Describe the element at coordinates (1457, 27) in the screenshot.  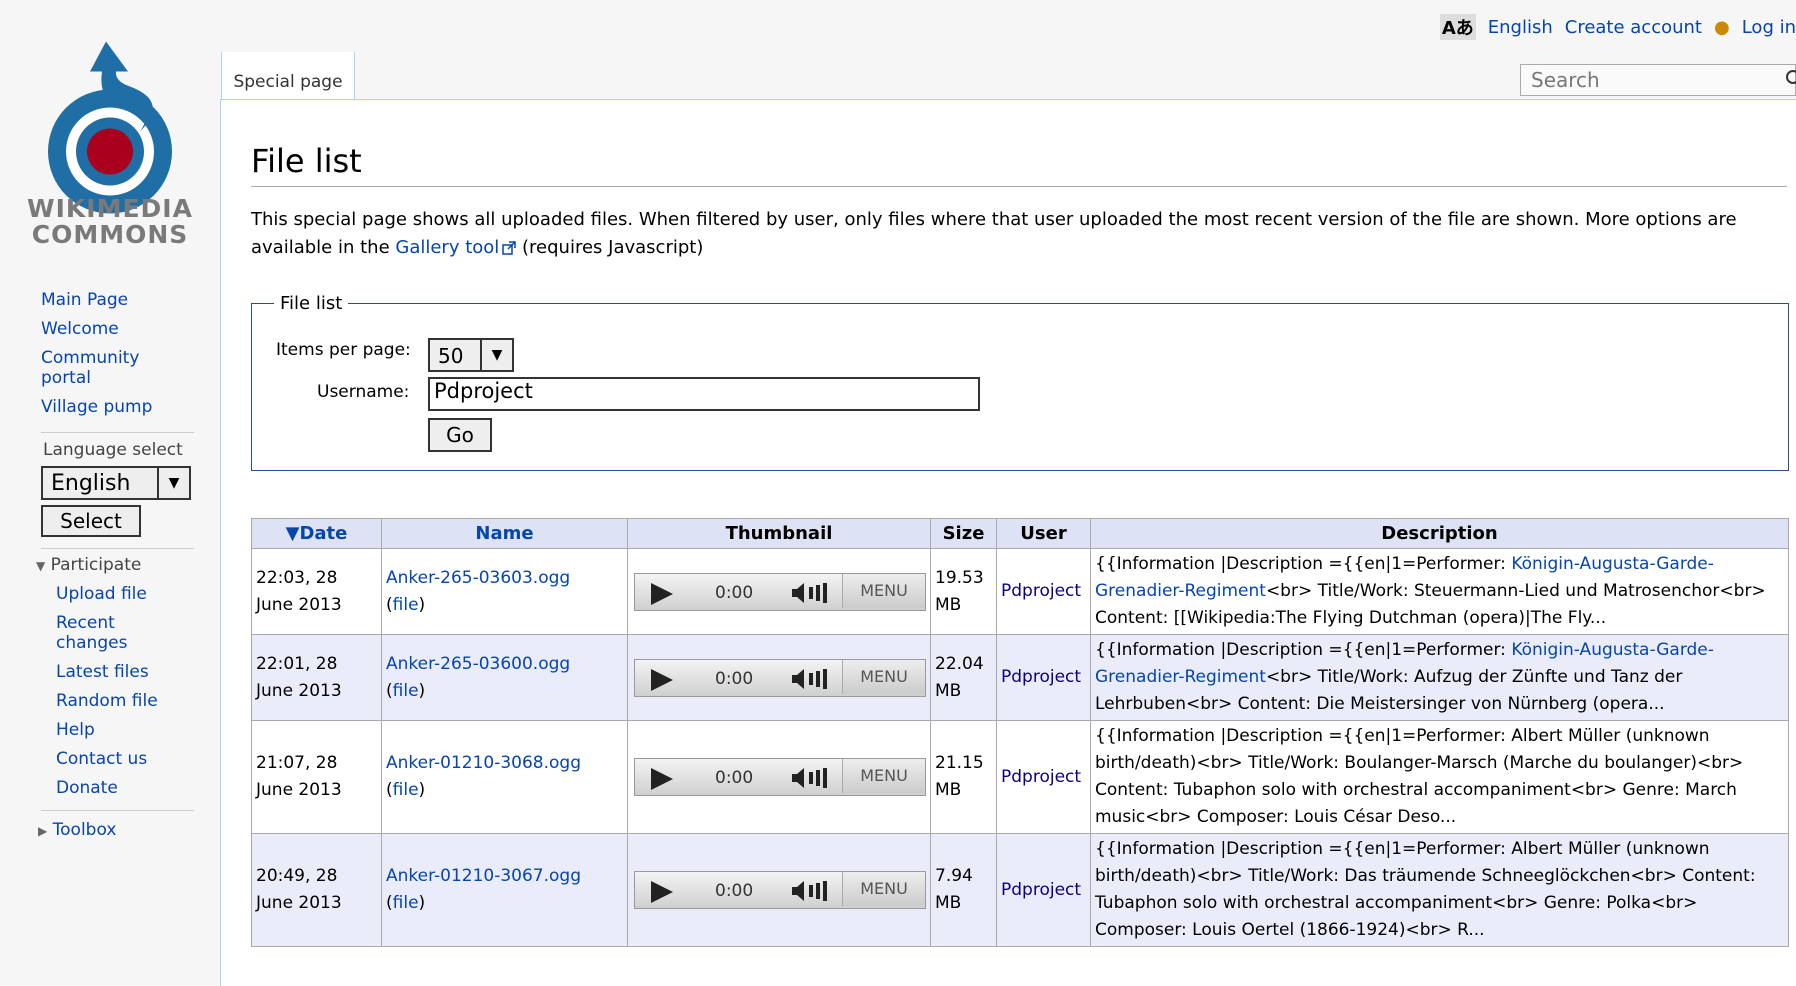
I see `language-icon: Aあ` at that location.